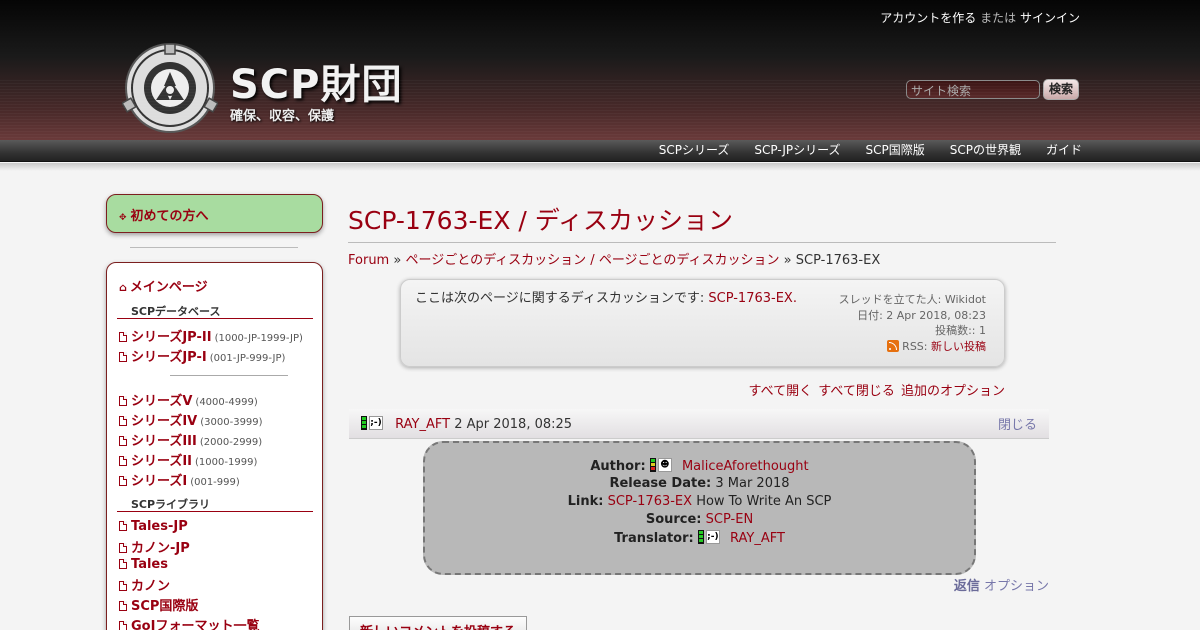 The image size is (1200, 630). Describe the element at coordinates (730, 519) in the screenshot. I see `source-value-link: SCP-EN` at that location.